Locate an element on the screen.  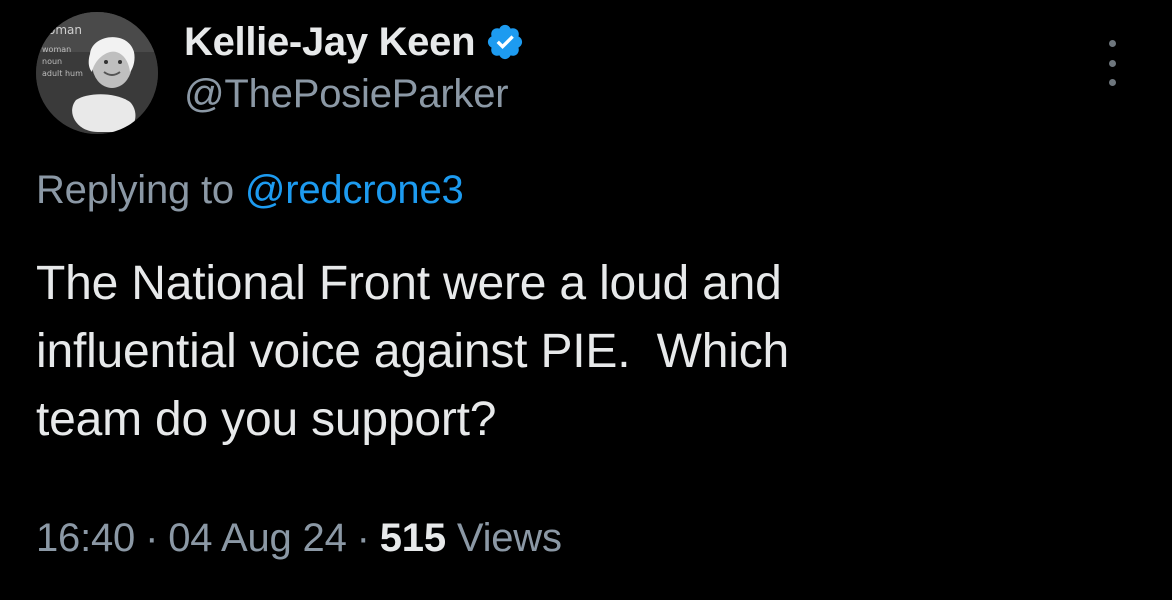
user-handle: @ThePosieParker is located at coordinates (354, 94).